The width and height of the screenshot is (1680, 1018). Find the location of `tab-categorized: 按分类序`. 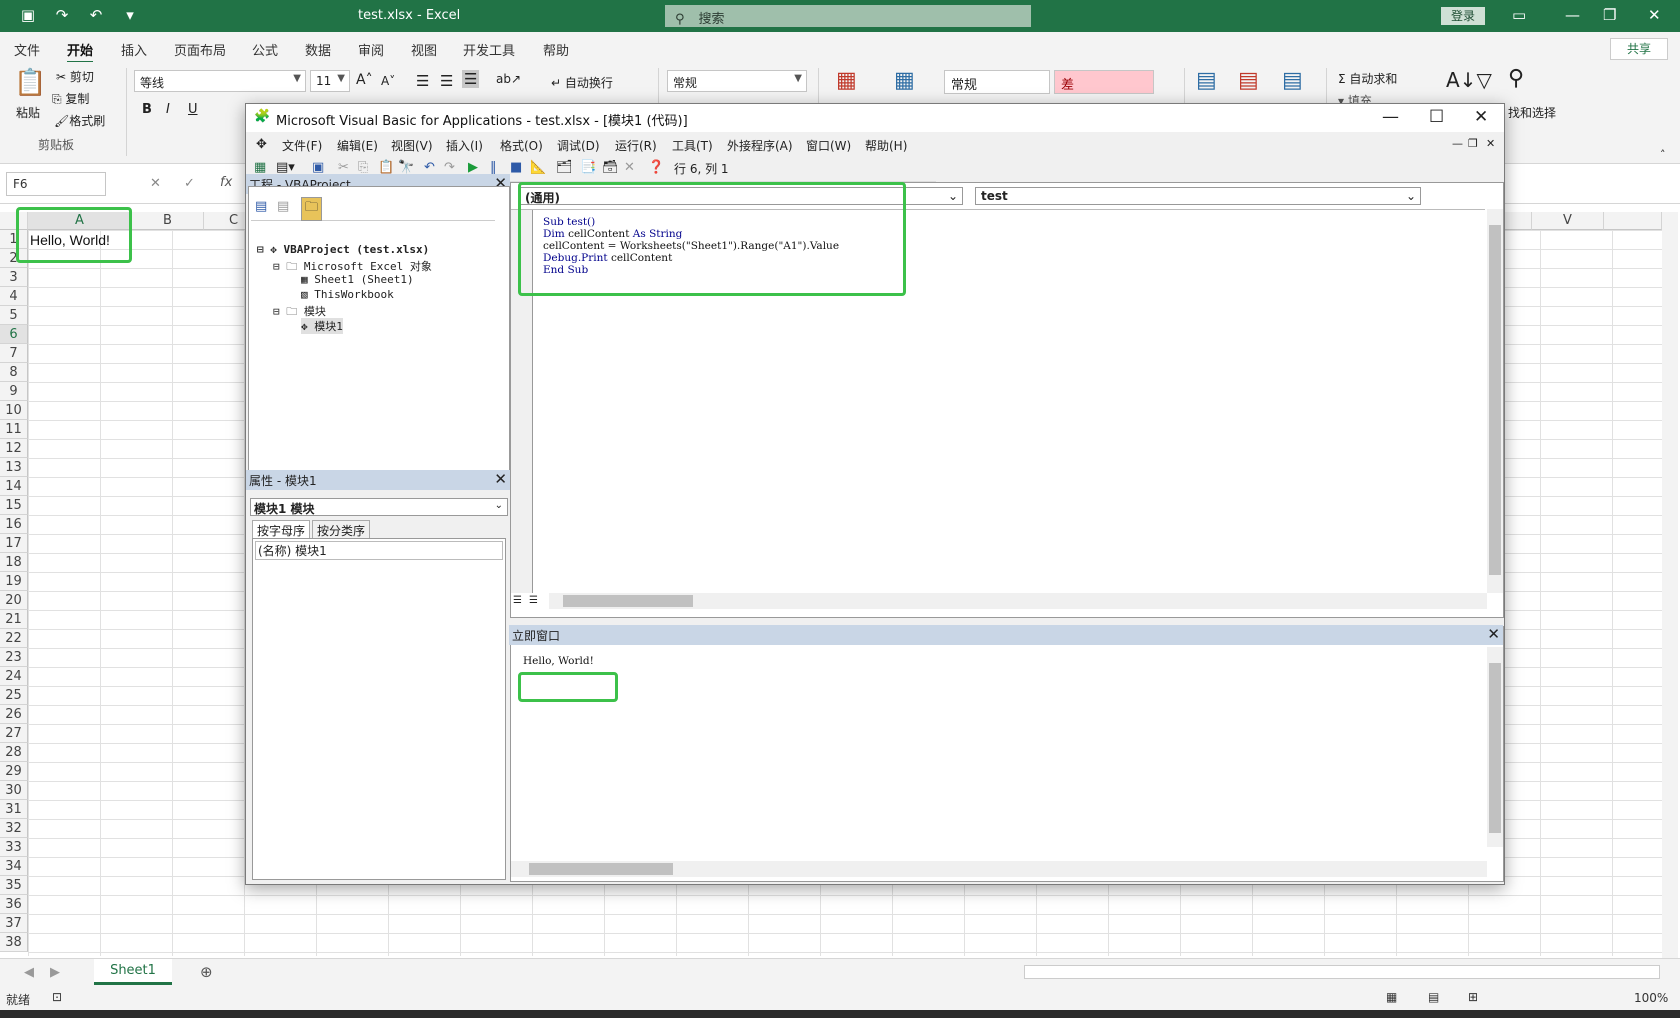

tab-categorized: 按分类序 is located at coordinates (341, 529).